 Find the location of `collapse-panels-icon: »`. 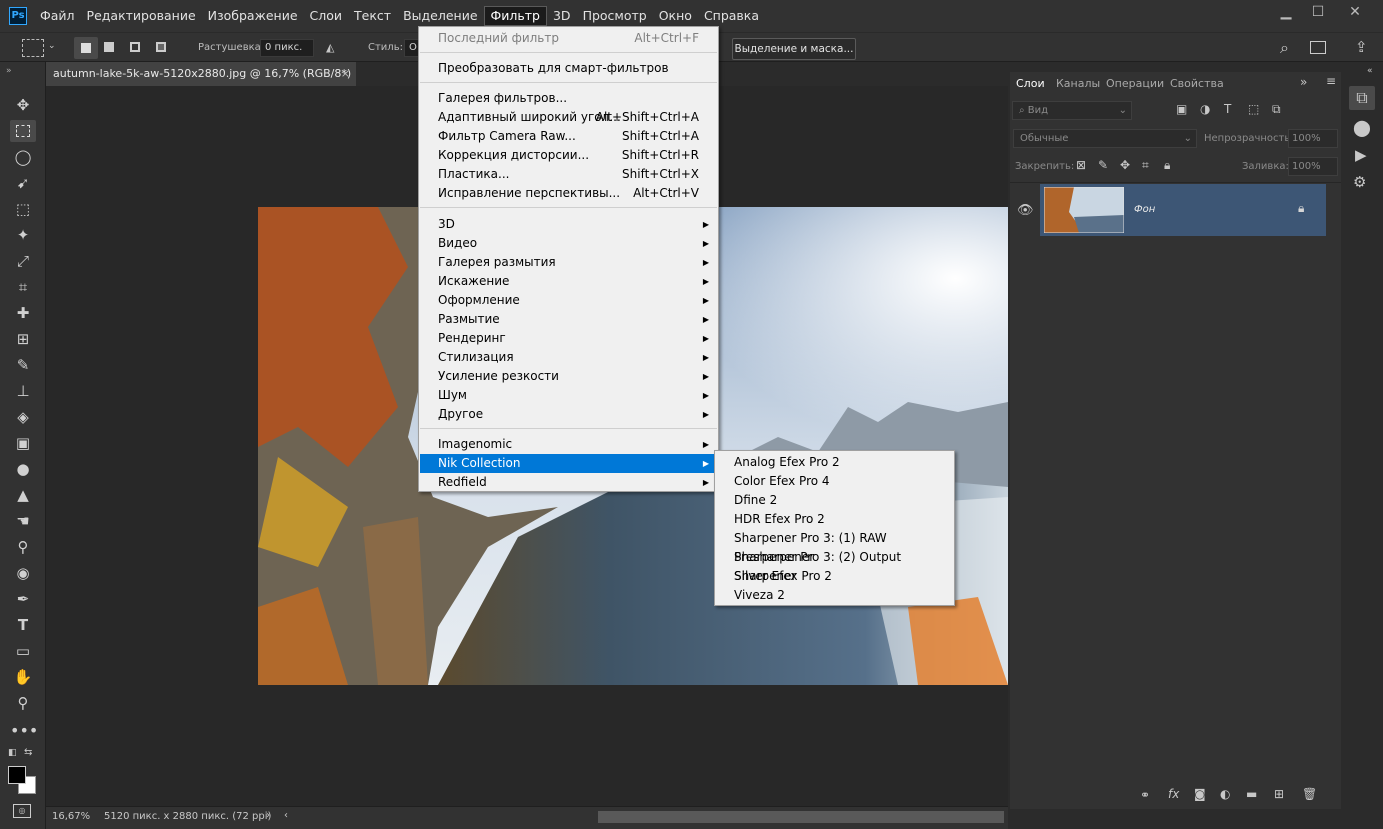

collapse-panels-icon: » is located at coordinates (1303, 82).